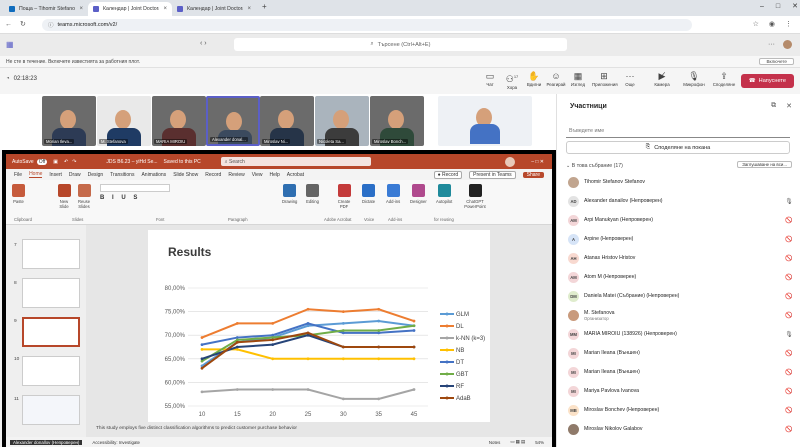 This screenshot has width=800, height=447. What do you see at coordinates (681, 258) in the screenshot?
I see `participant-row: AH Atanas Hristov Hristov 🚫` at bounding box center [681, 258].